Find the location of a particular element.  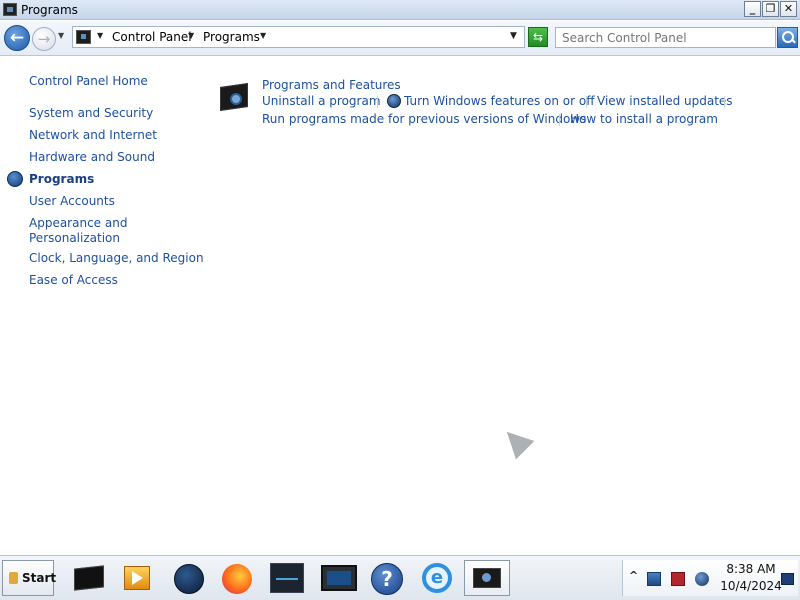

taskbar-internet-explorer: e is located at coordinates (437, 578).